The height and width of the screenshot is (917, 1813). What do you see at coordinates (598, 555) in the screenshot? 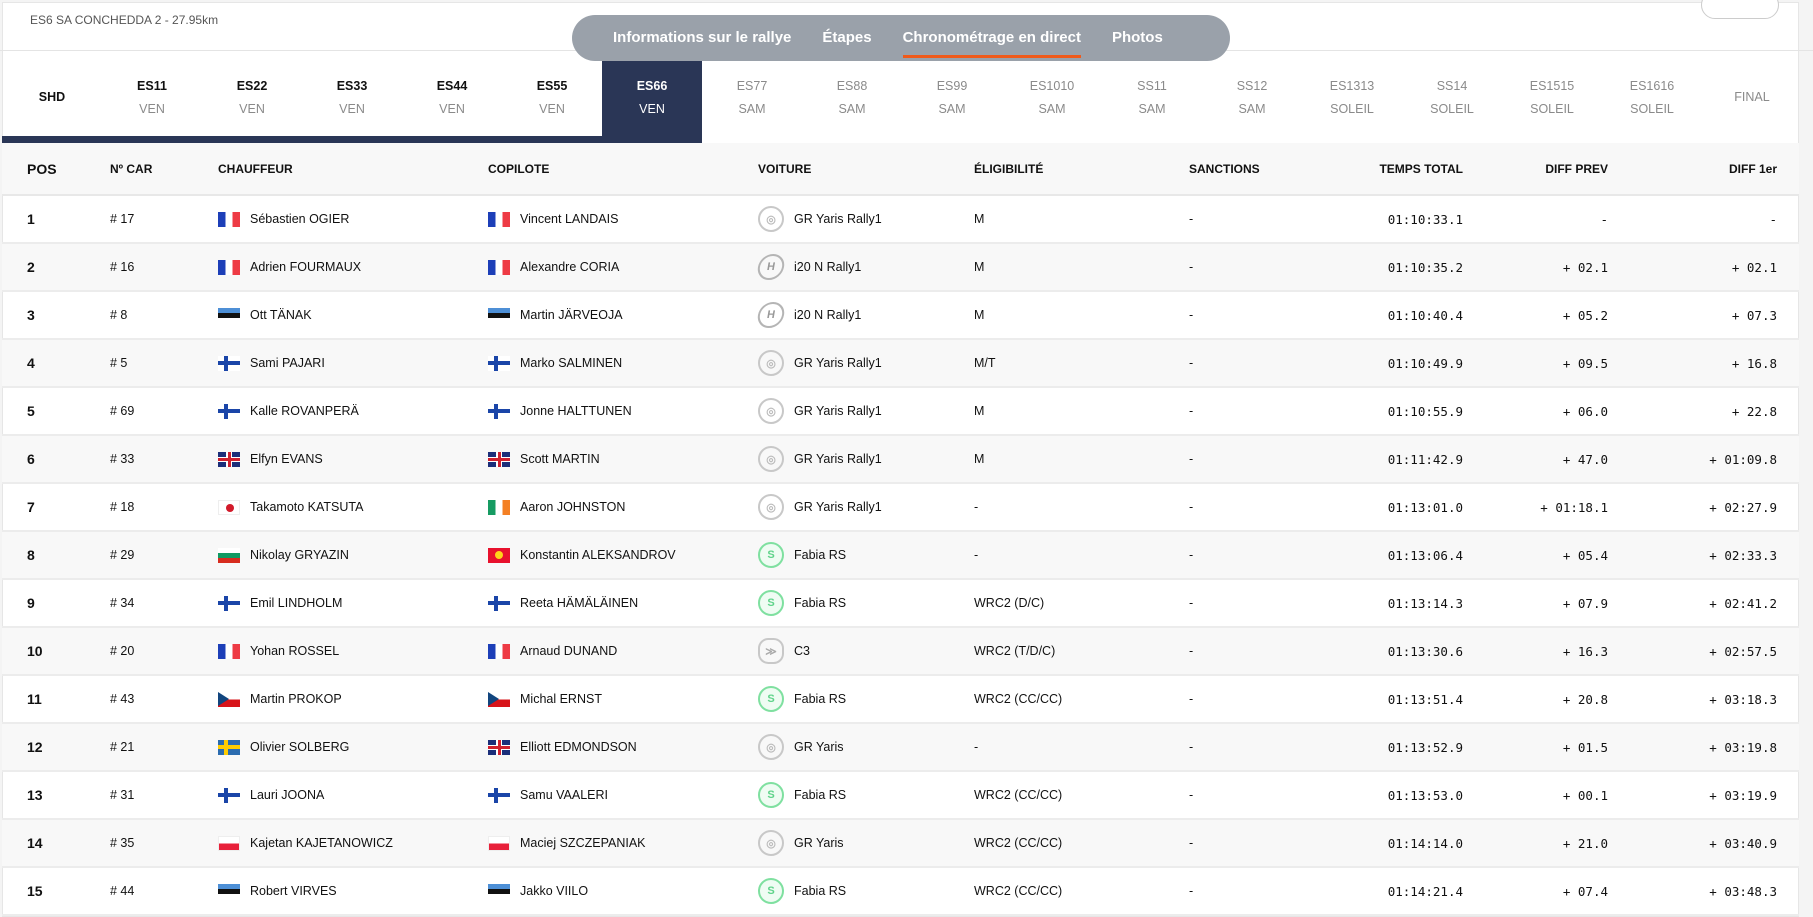
I see `codriver-name: Konstantin ALEKSANDROV` at bounding box center [598, 555].